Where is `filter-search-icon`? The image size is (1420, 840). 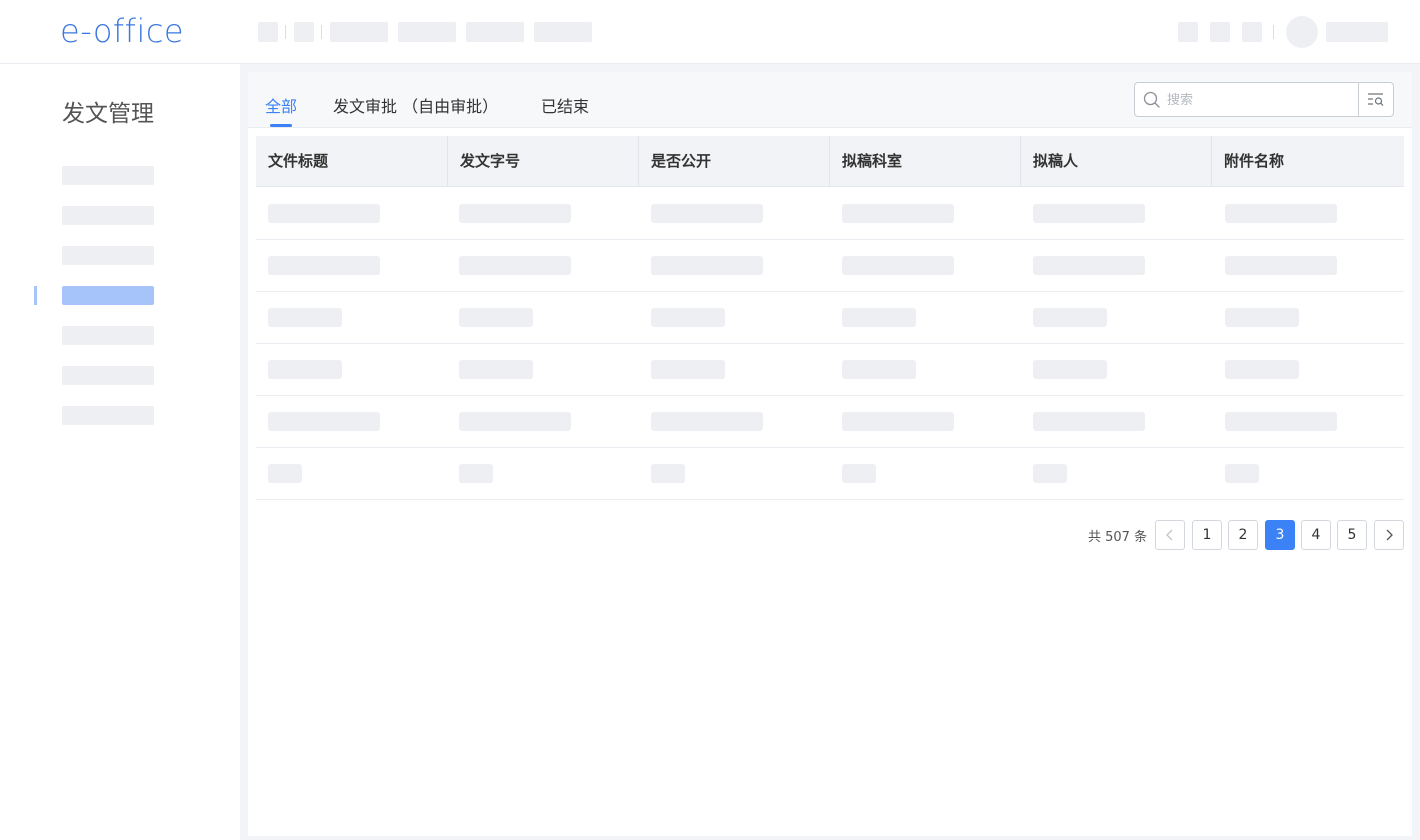 filter-search-icon is located at coordinates (1376, 99).